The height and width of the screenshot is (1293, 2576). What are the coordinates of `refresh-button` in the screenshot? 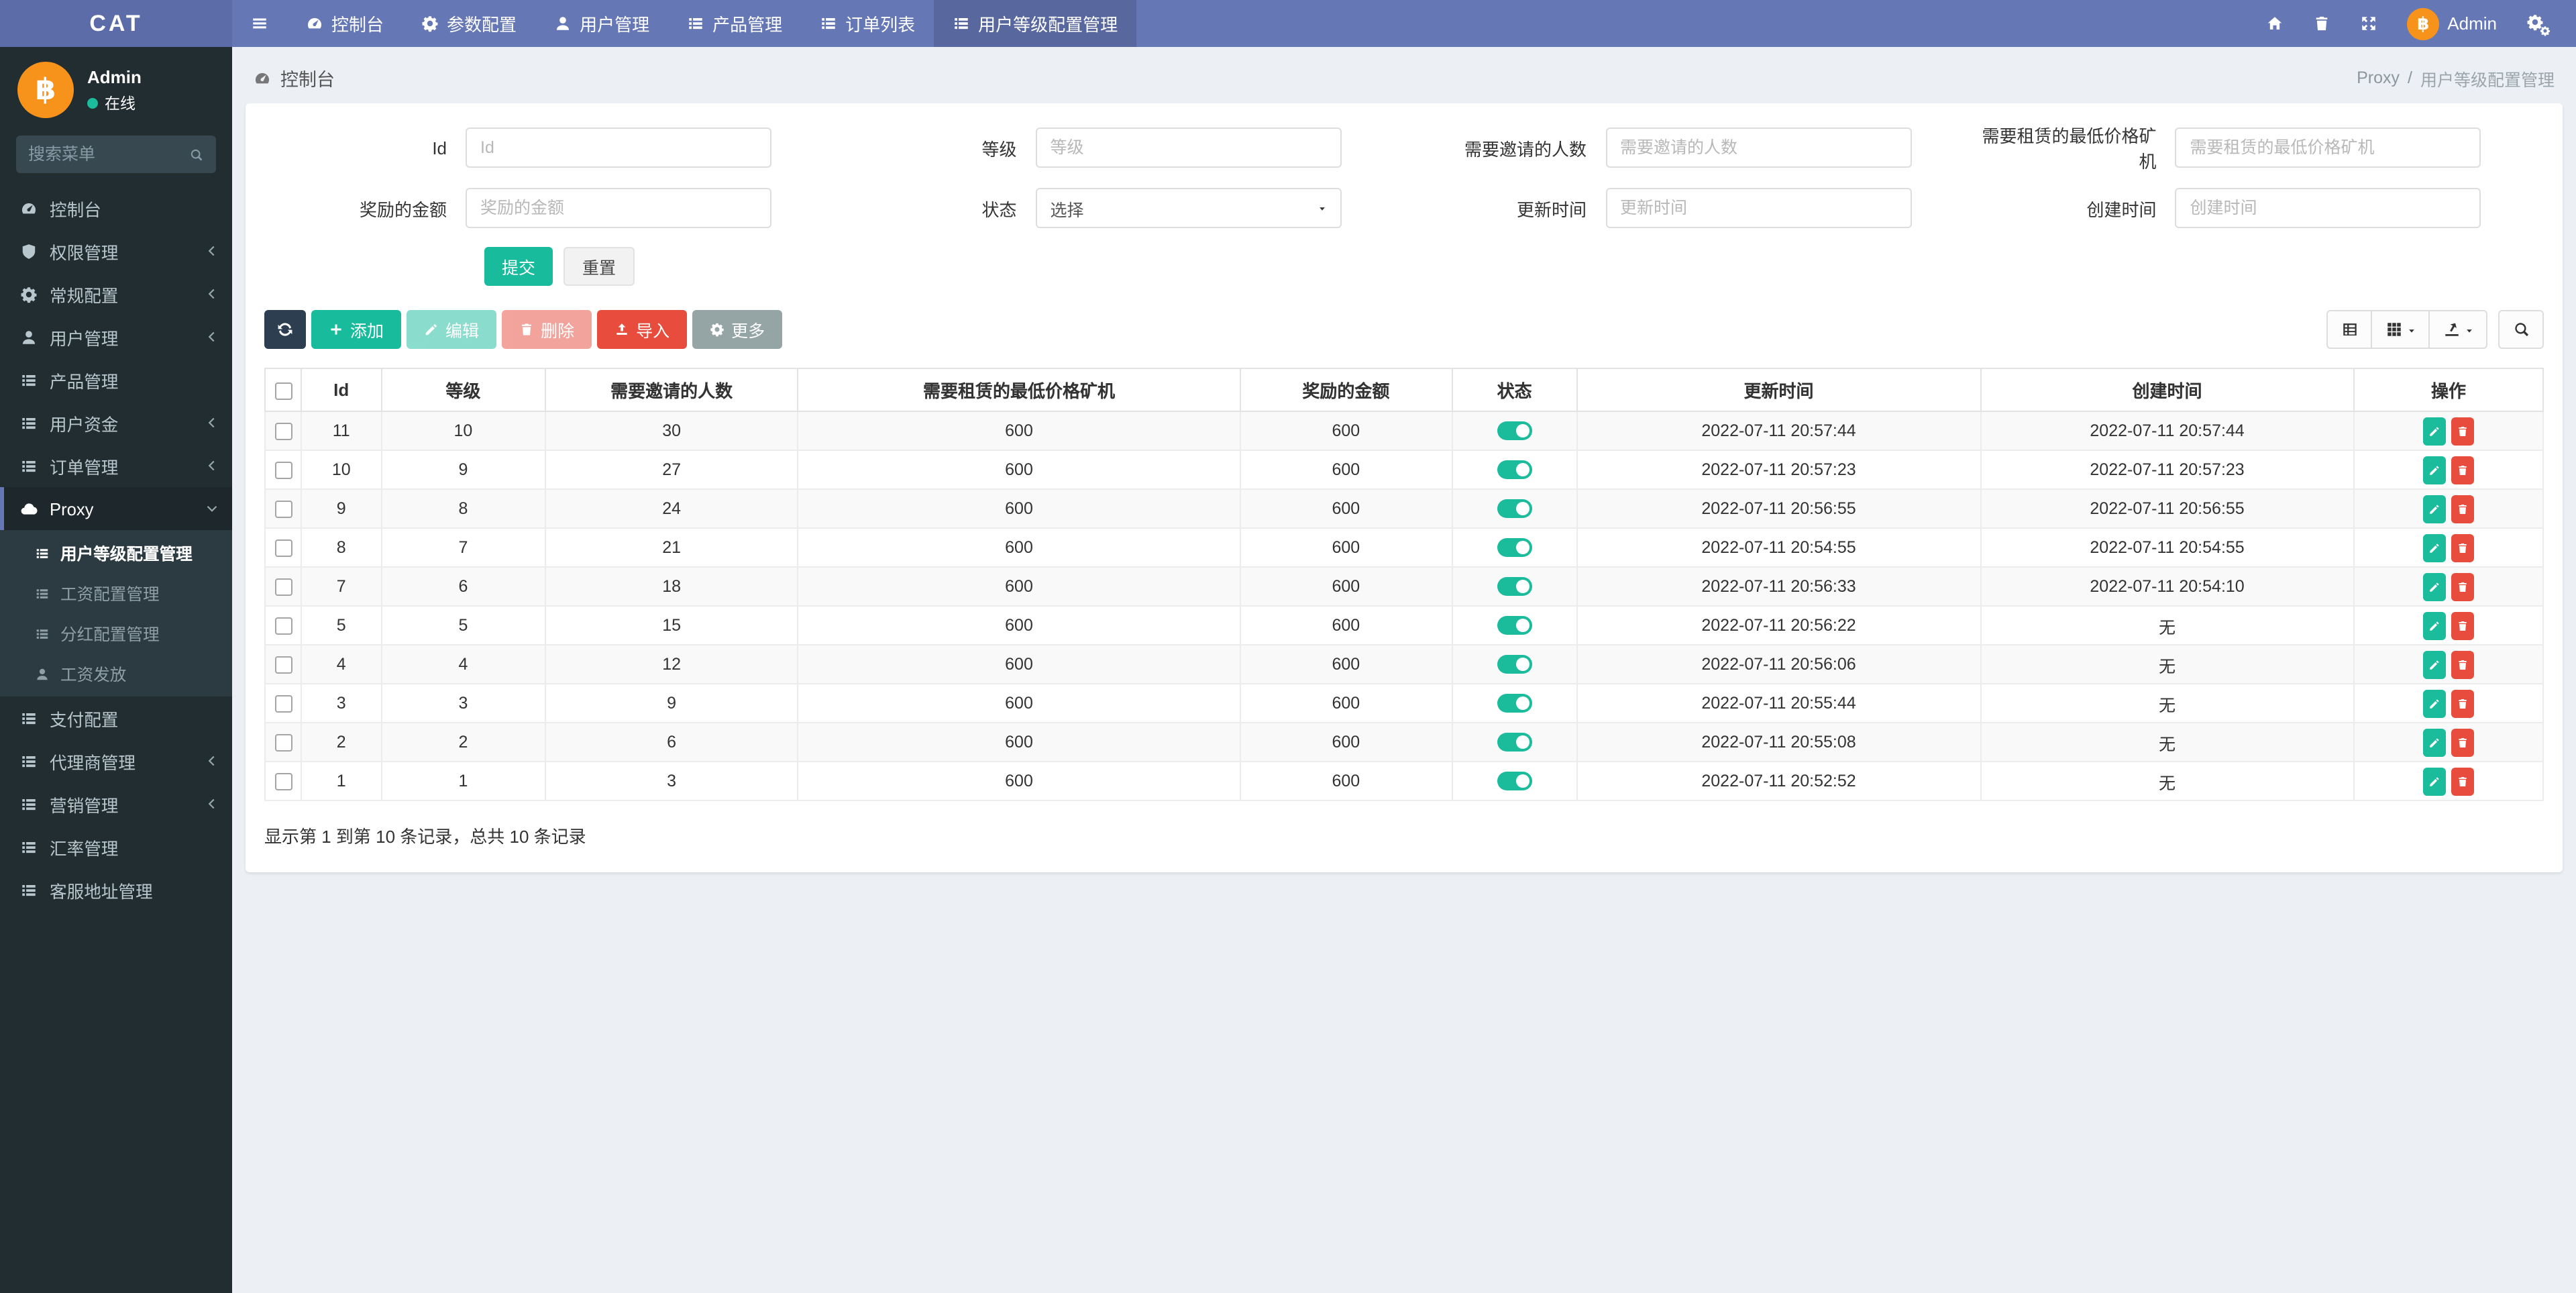 It's located at (285, 329).